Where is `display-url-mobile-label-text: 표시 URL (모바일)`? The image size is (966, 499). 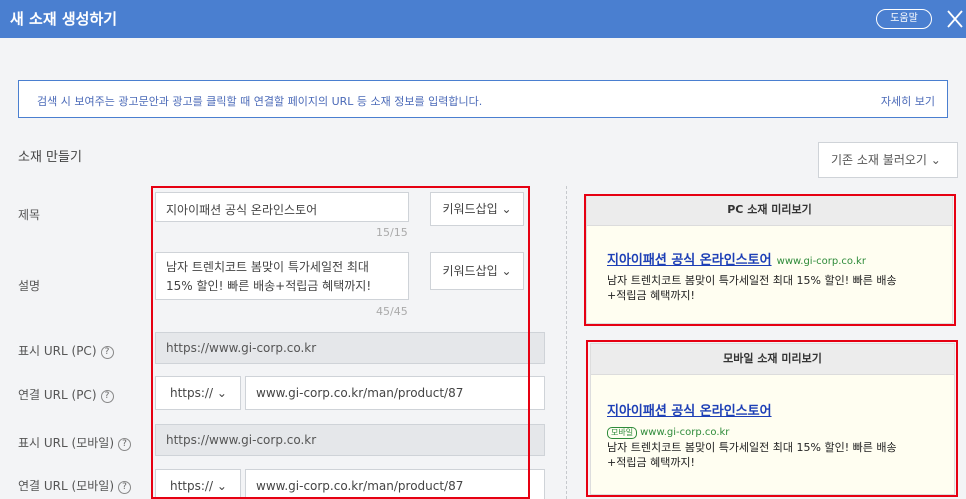
display-url-mobile-label-text: 표시 URL (모바일) is located at coordinates (66, 443).